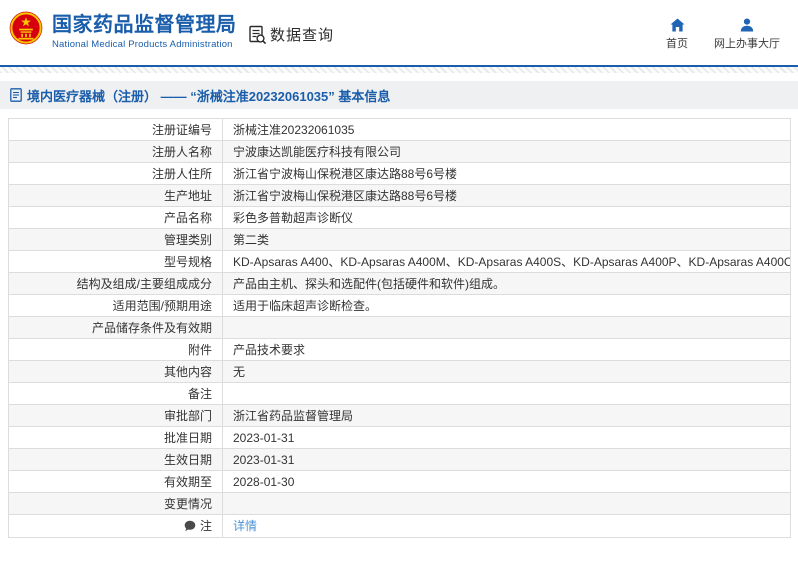 Image resolution: width=798 pixels, height=566 pixels. I want to click on header-nav: 首页 网上办事大厅, so click(723, 34).